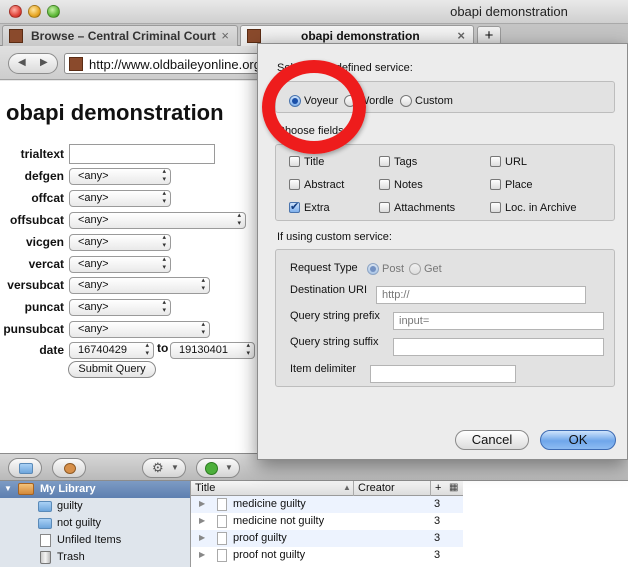  What do you see at coordinates (360, 36) in the screenshot?
I see `tab-label: obapi demonstration` at bounding box center [360, 36].